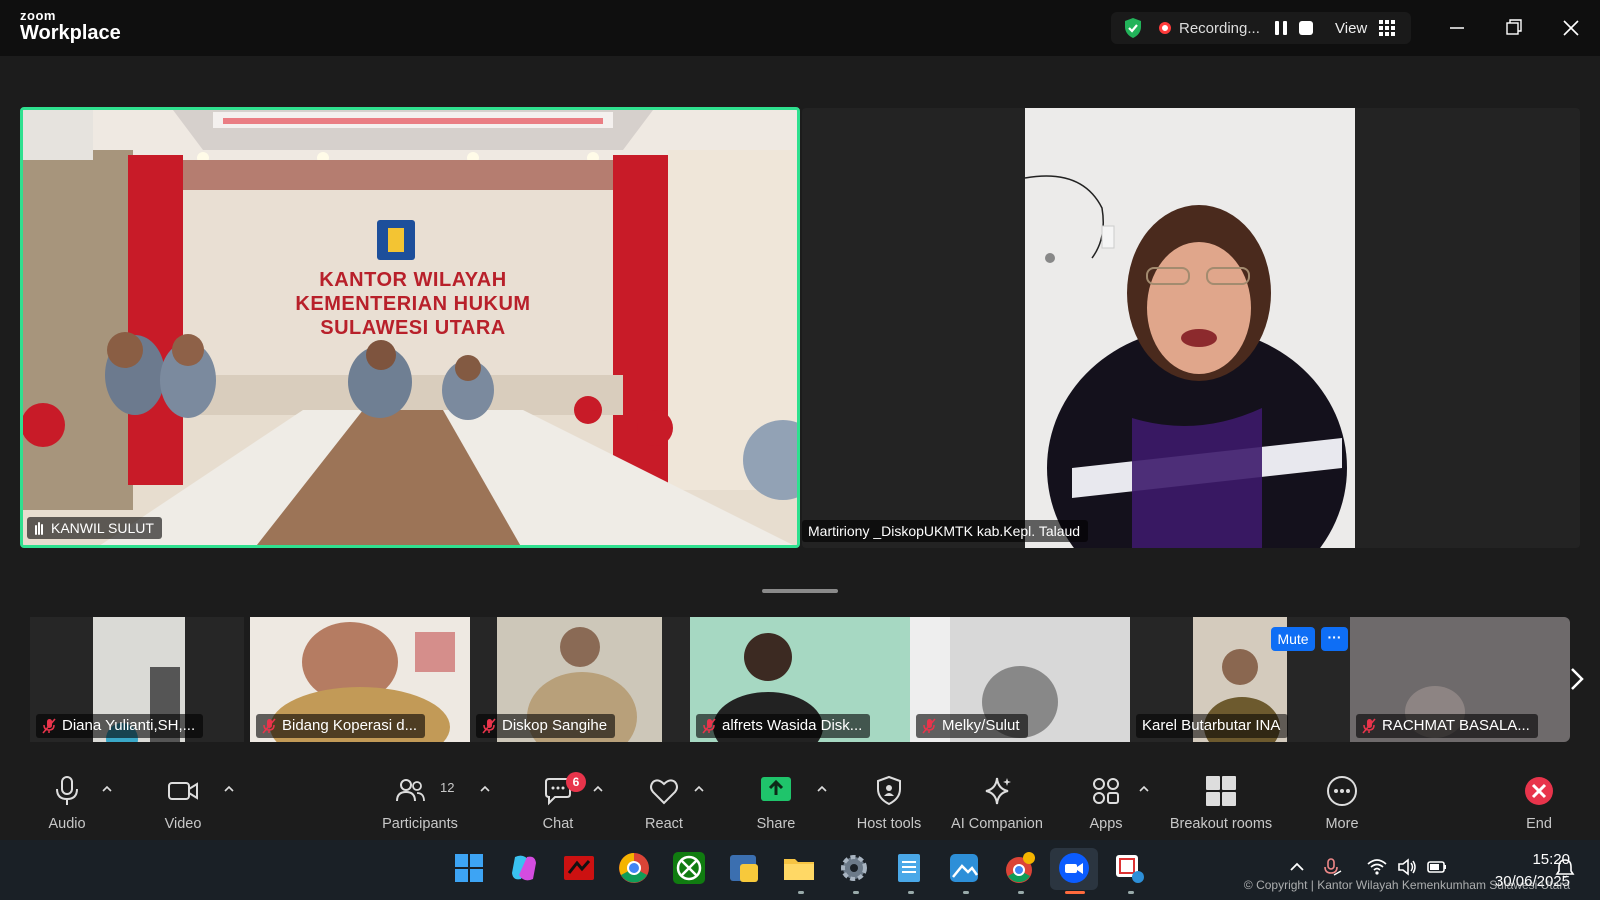 This screenshot has width=1600, height=900. Describe the element at coordinates (229, 789) in the screenshot. I see `video-options-chevron-icon` at that location.